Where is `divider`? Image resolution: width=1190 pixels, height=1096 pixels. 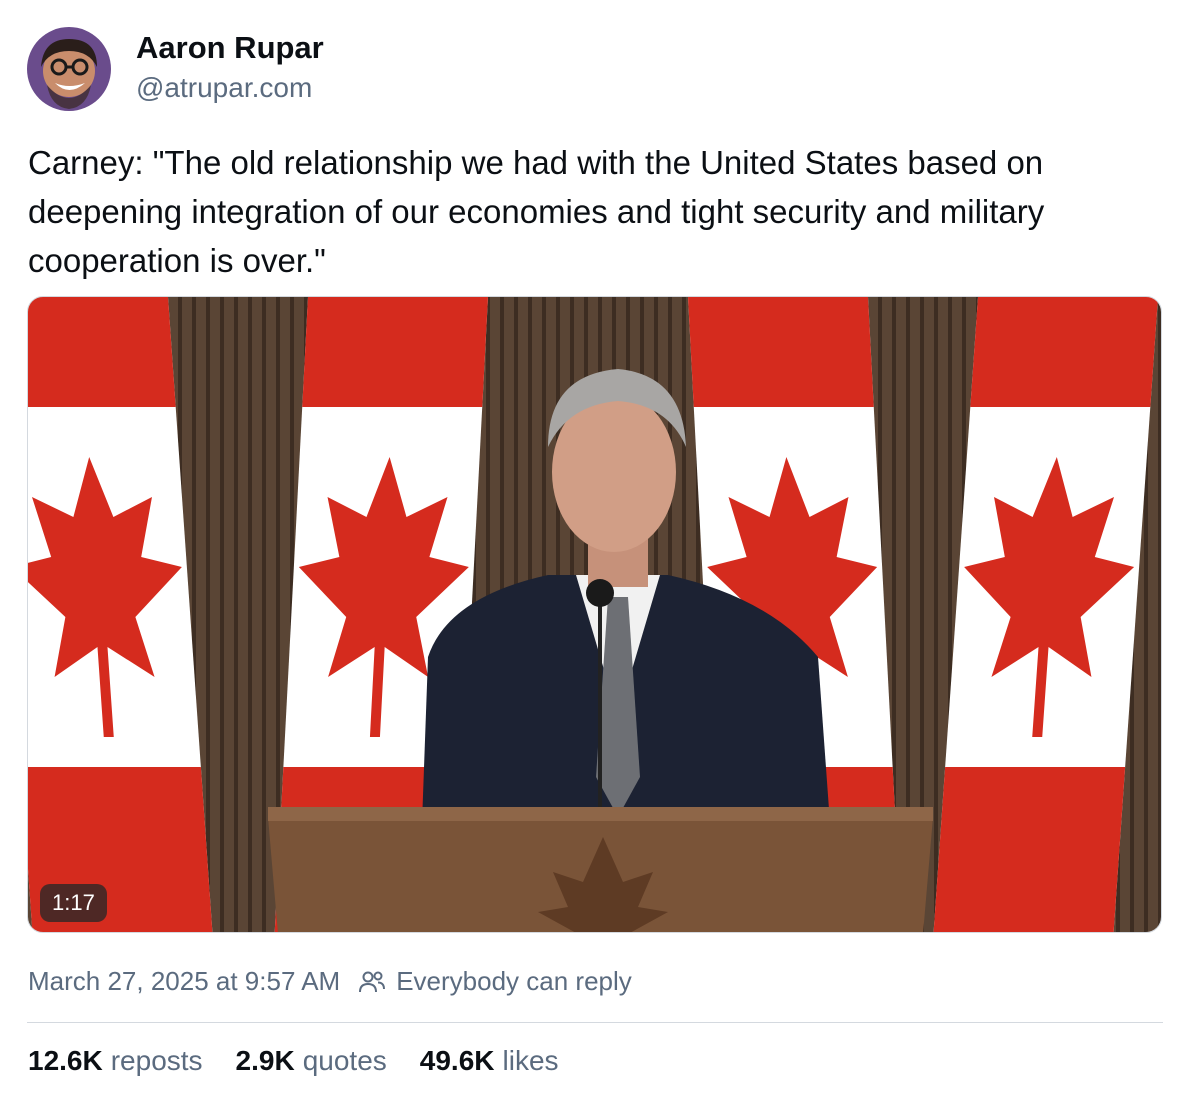 divider is located at coordinates (595, 1022).